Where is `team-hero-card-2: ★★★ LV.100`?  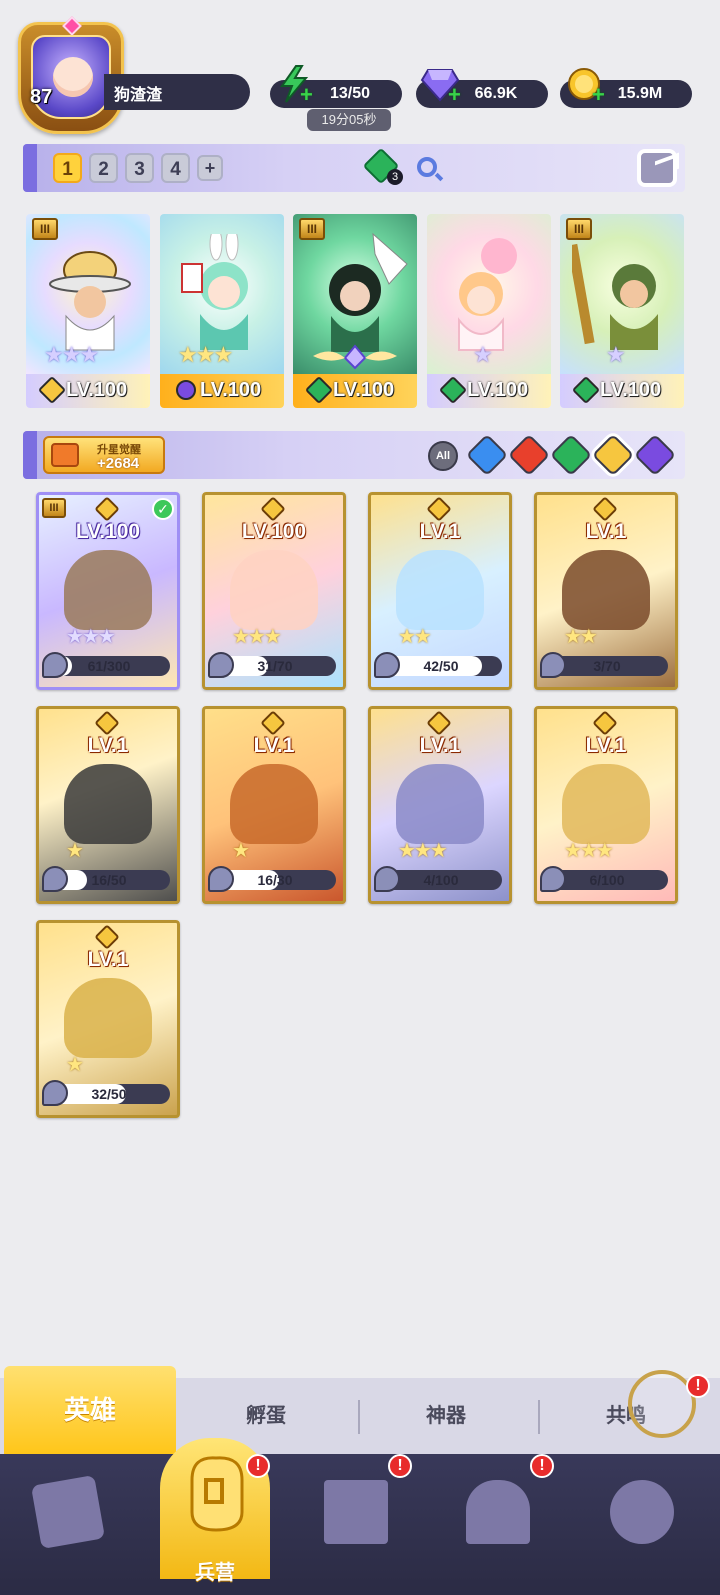
team-hero-card-2: ★★★ LV.100 is located at coordinates (222, 311).